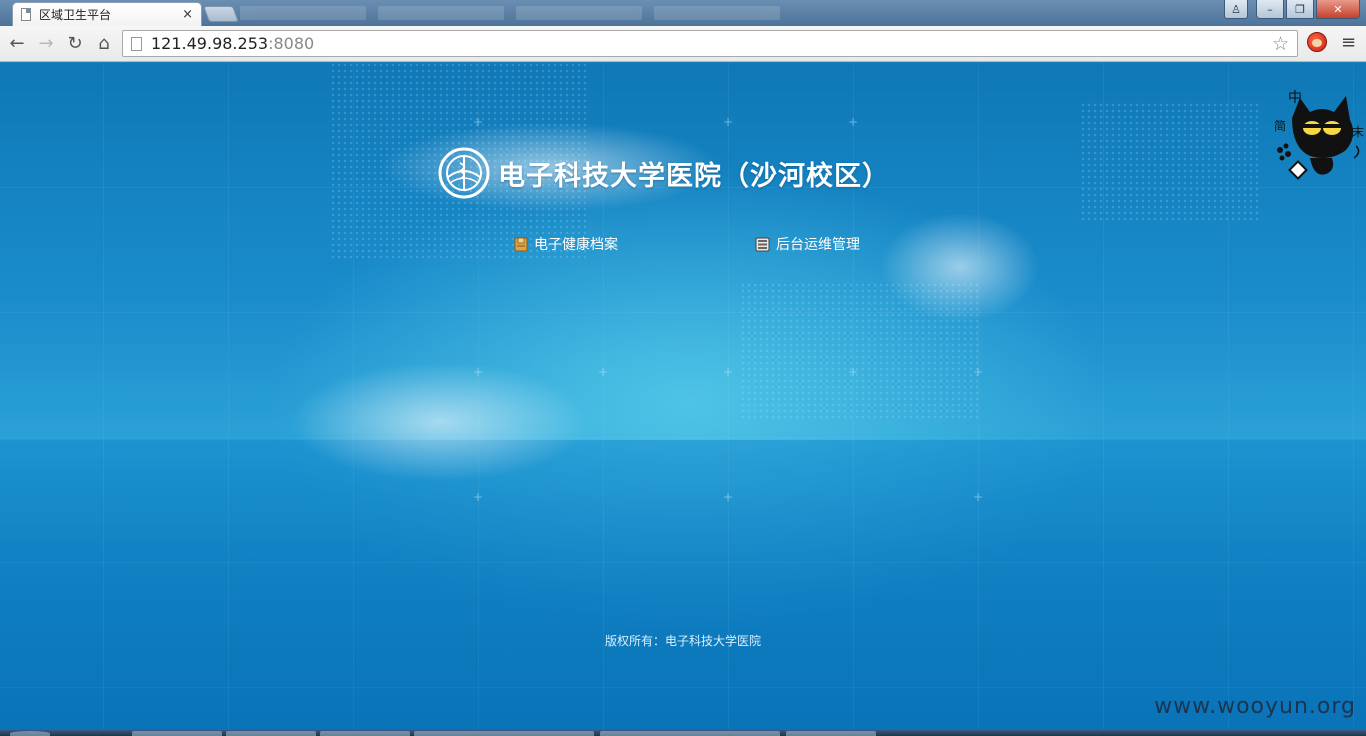 The height and width of the screenshot is (736, 1366). Describe the element at coordinates (1317, 42) in the screenshot. I see `extension-icon` at that location.